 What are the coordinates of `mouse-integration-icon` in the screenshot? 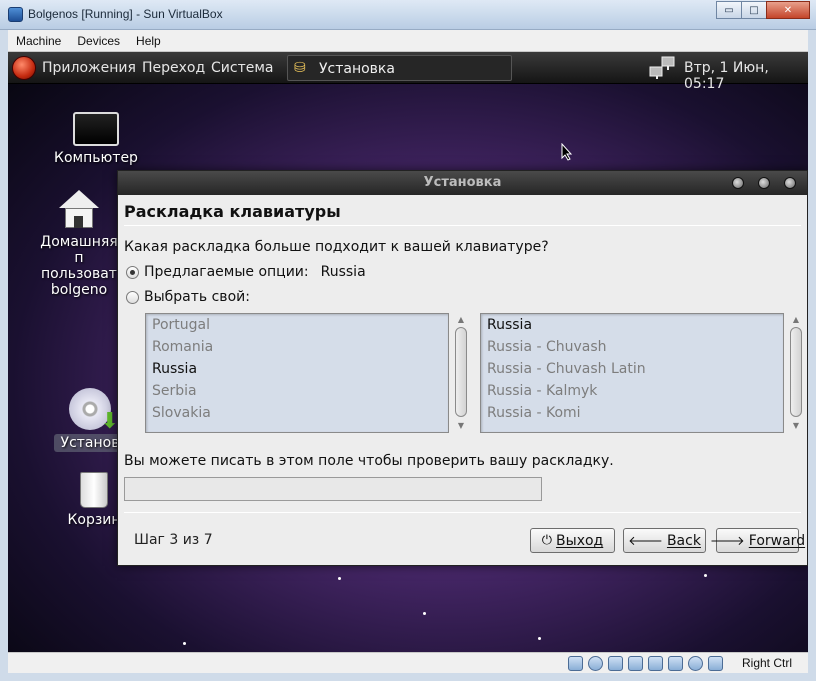 It's located at (695, 663).